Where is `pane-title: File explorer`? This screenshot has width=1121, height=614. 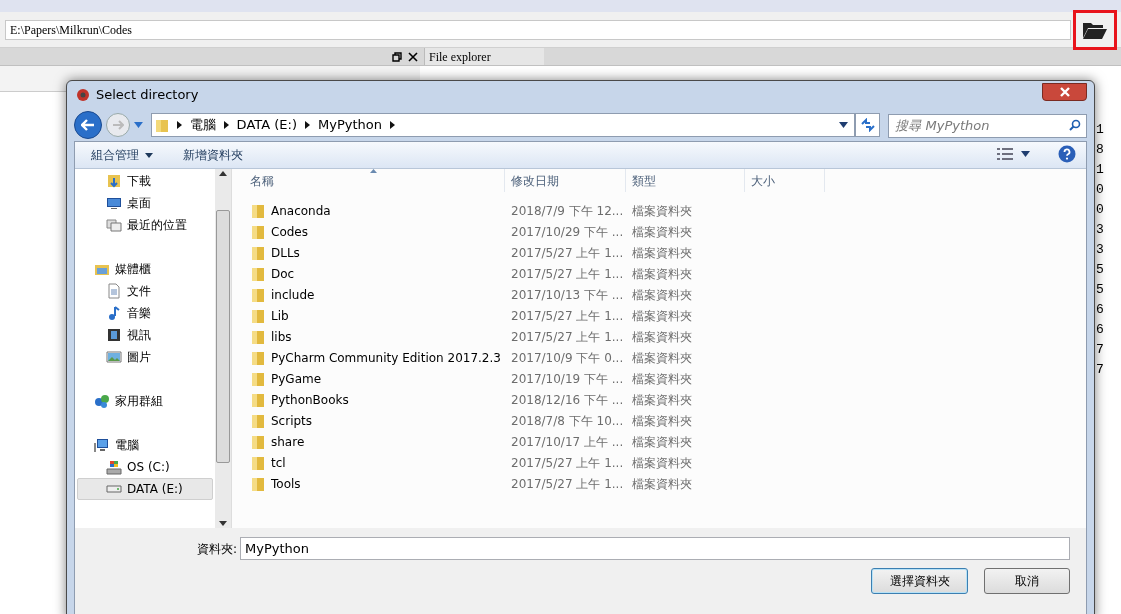 pane-title: File explorer is located at coordinates (484, 56).